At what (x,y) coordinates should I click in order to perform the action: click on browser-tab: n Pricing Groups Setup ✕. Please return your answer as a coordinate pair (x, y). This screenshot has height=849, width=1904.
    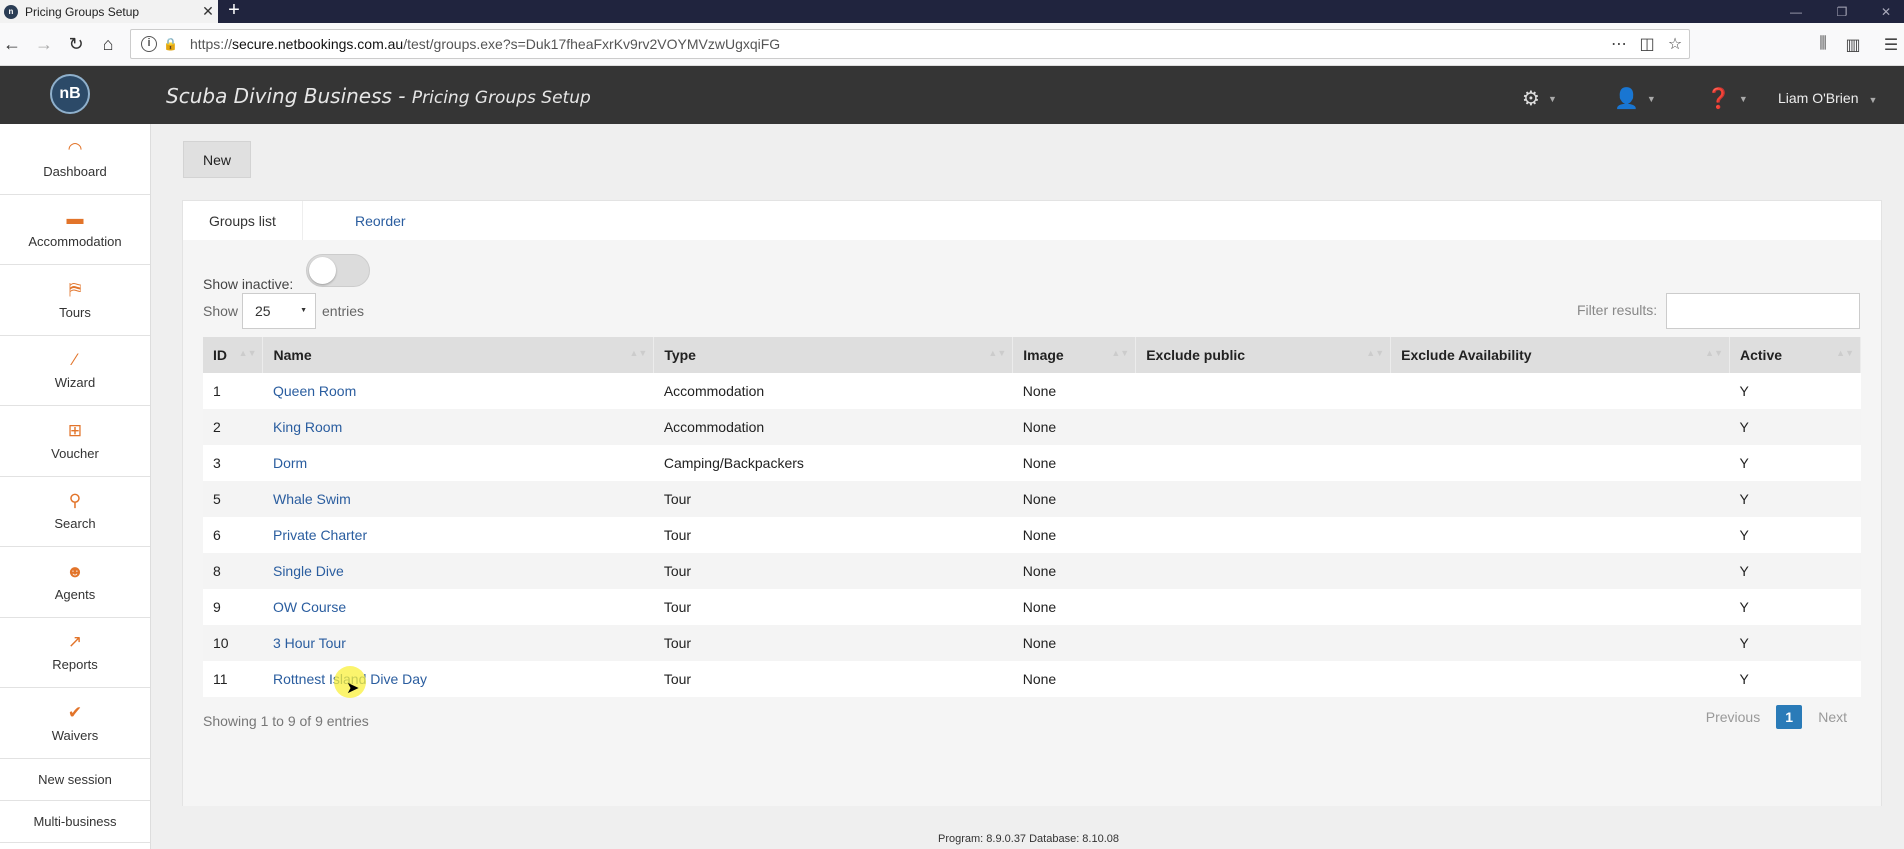
    Looking at the image, I should click on (109, 11).